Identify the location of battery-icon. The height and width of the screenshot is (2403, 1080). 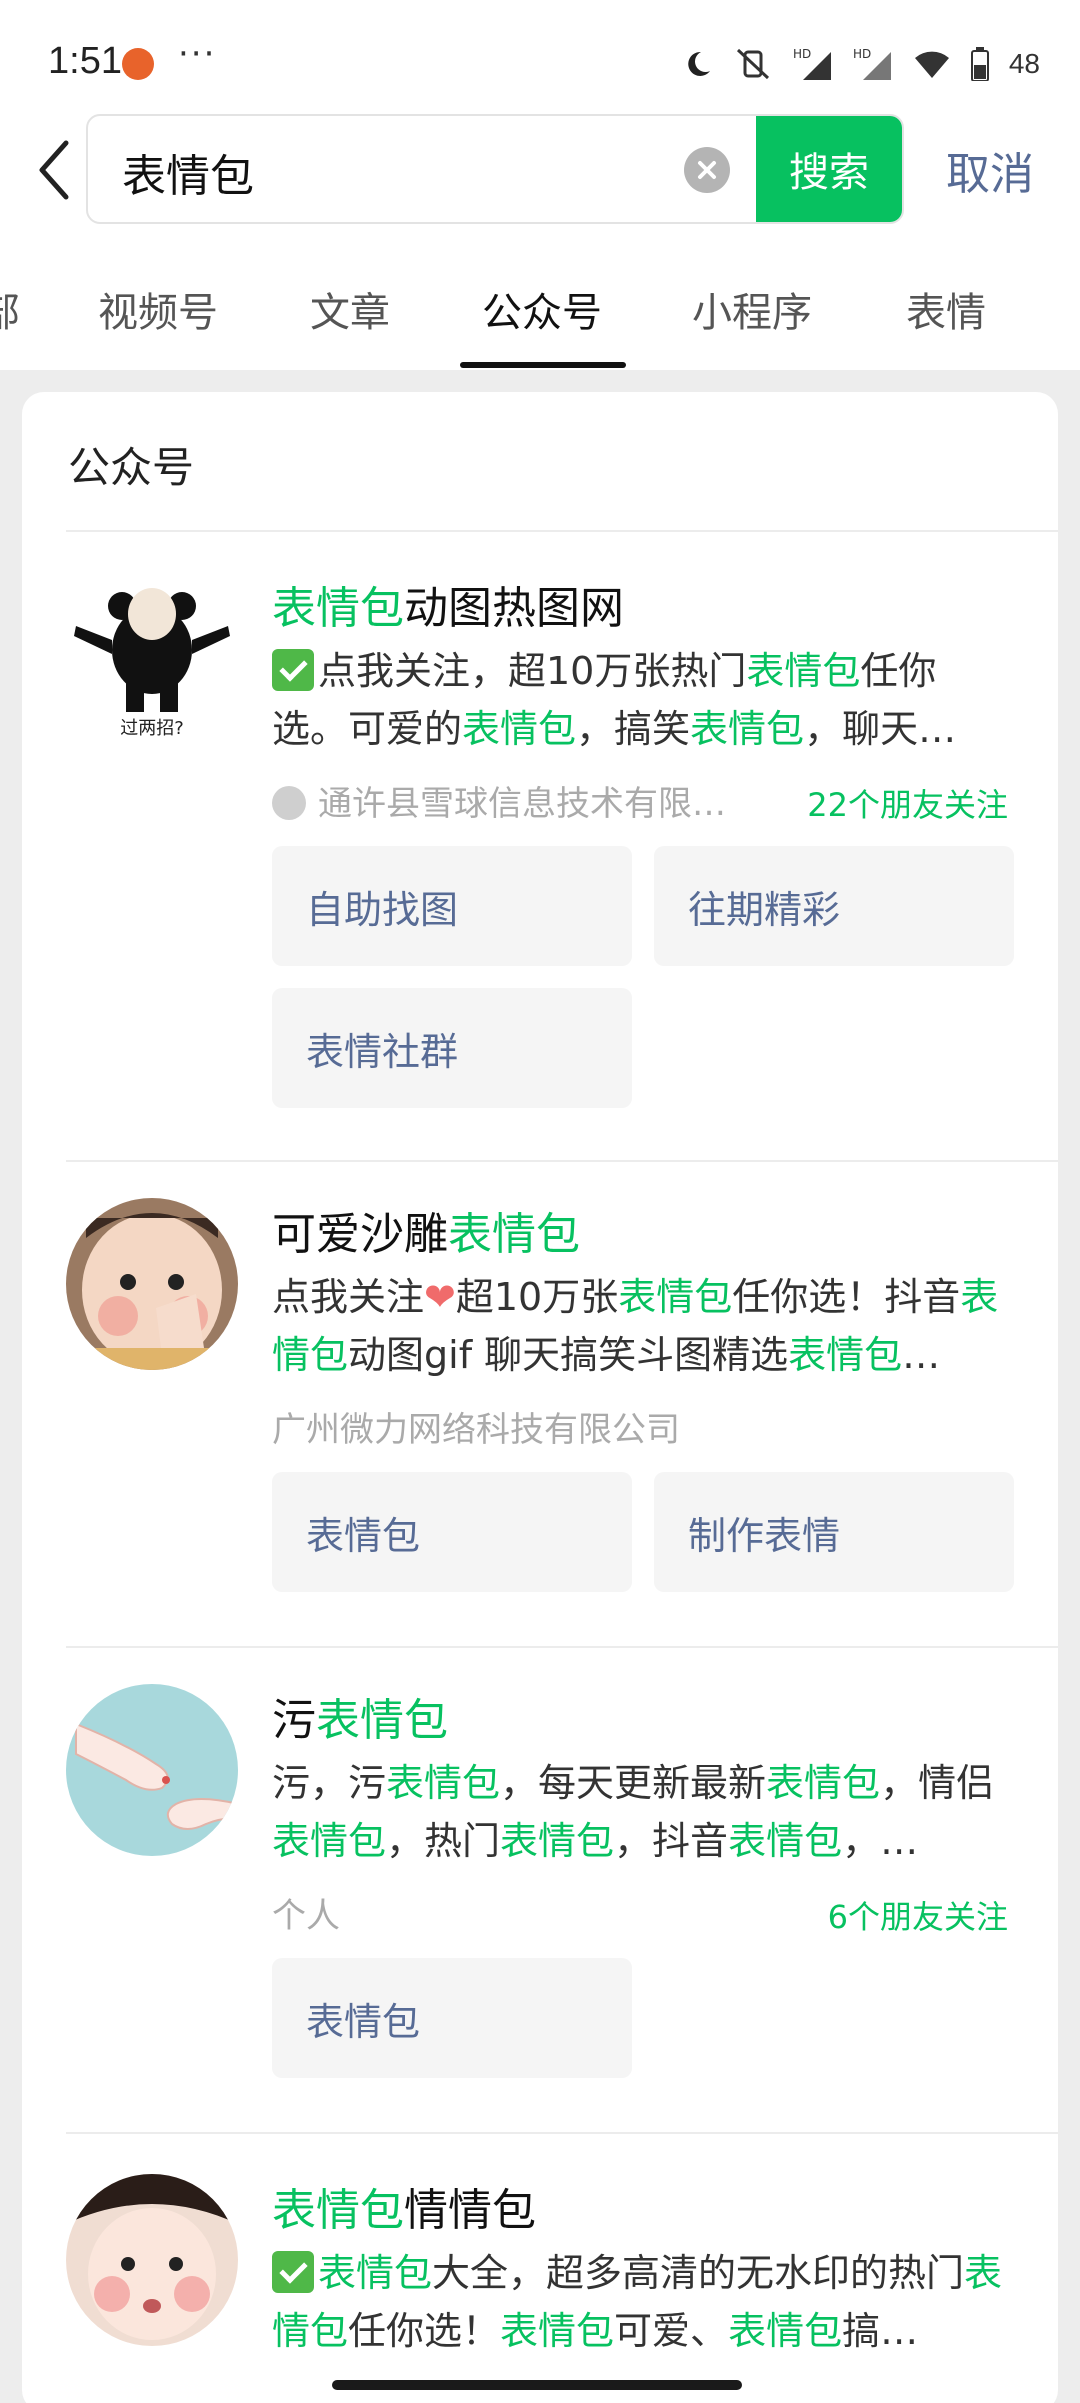
(979, 64).